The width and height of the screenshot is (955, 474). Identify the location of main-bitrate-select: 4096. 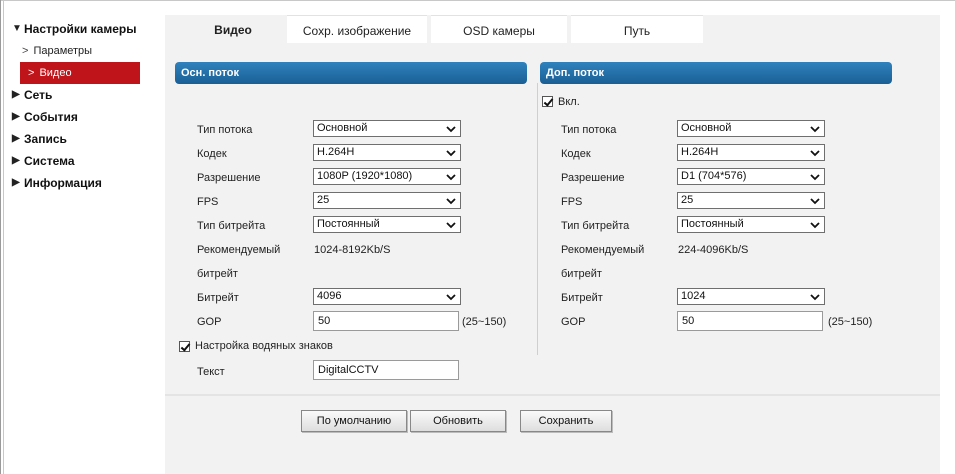
(387, 296).